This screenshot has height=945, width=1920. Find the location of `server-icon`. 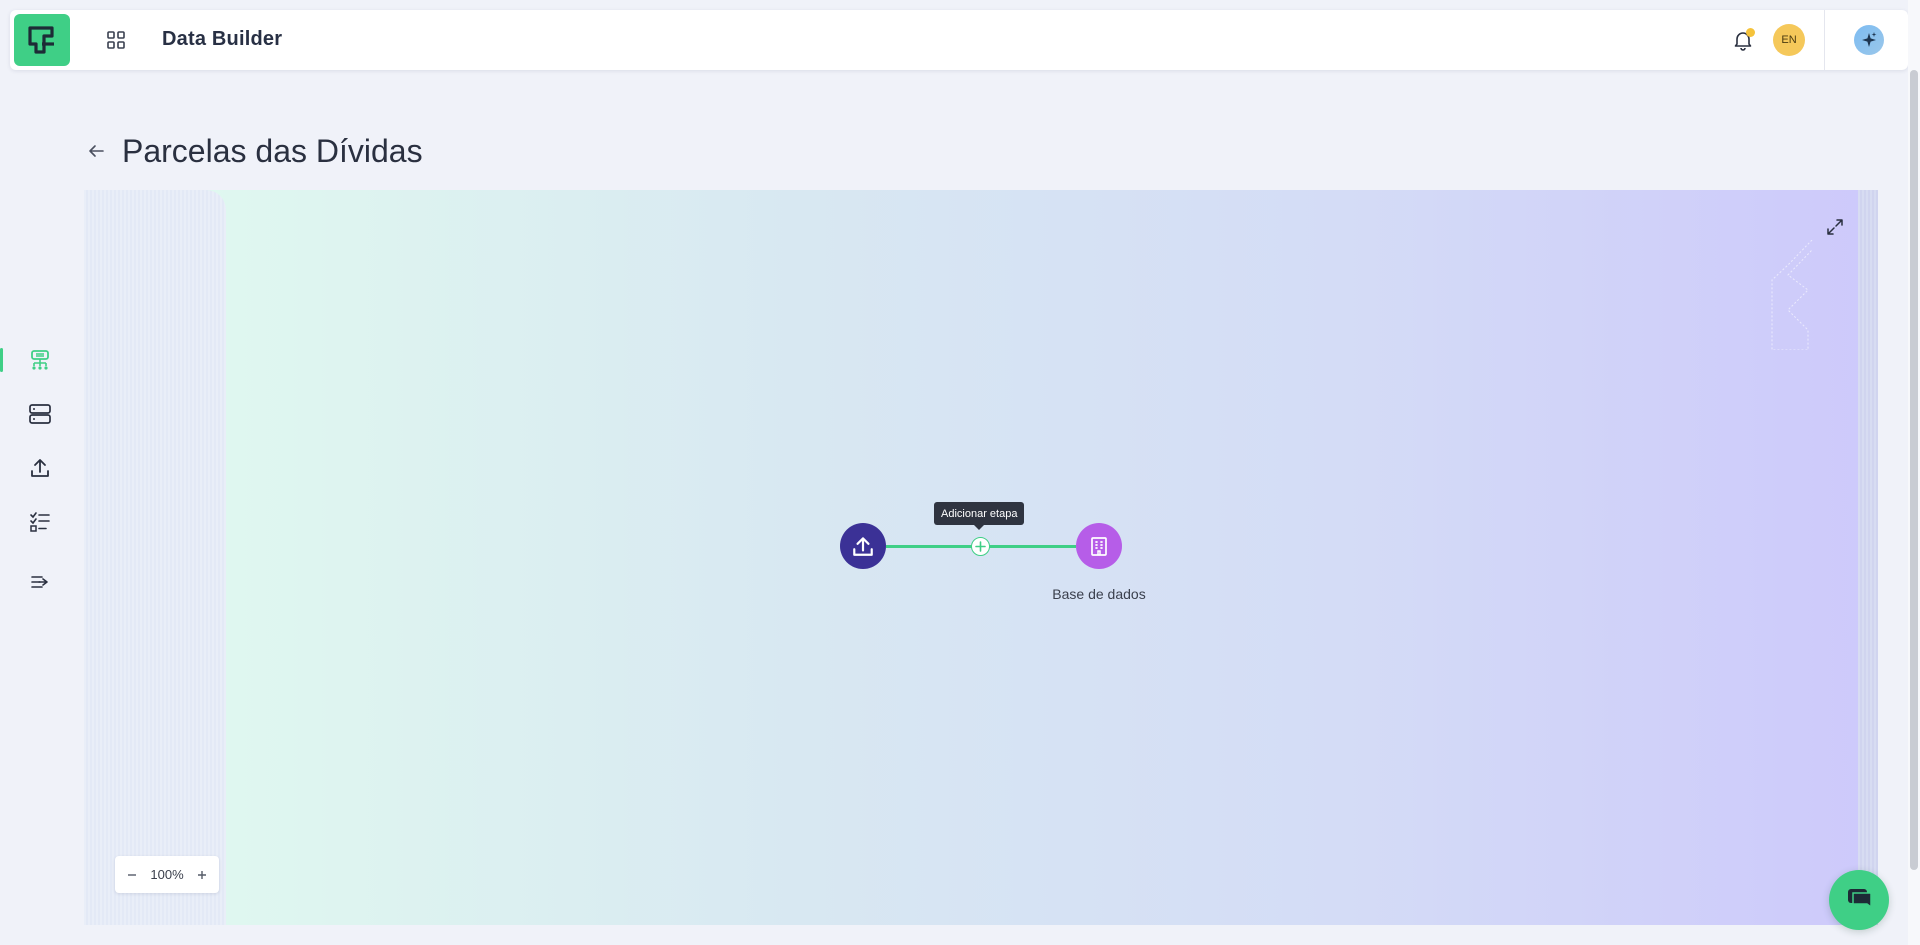

server-icon is located at coordinates (40, 414).